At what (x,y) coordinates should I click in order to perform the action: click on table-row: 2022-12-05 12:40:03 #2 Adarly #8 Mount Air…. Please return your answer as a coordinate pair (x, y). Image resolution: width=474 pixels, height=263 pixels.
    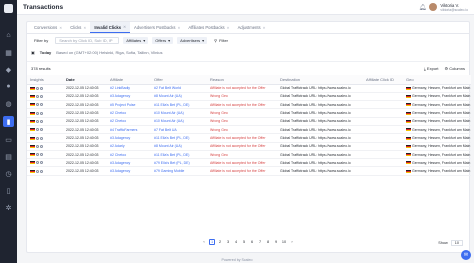
    Looking at the image, I should click on (249, 146).